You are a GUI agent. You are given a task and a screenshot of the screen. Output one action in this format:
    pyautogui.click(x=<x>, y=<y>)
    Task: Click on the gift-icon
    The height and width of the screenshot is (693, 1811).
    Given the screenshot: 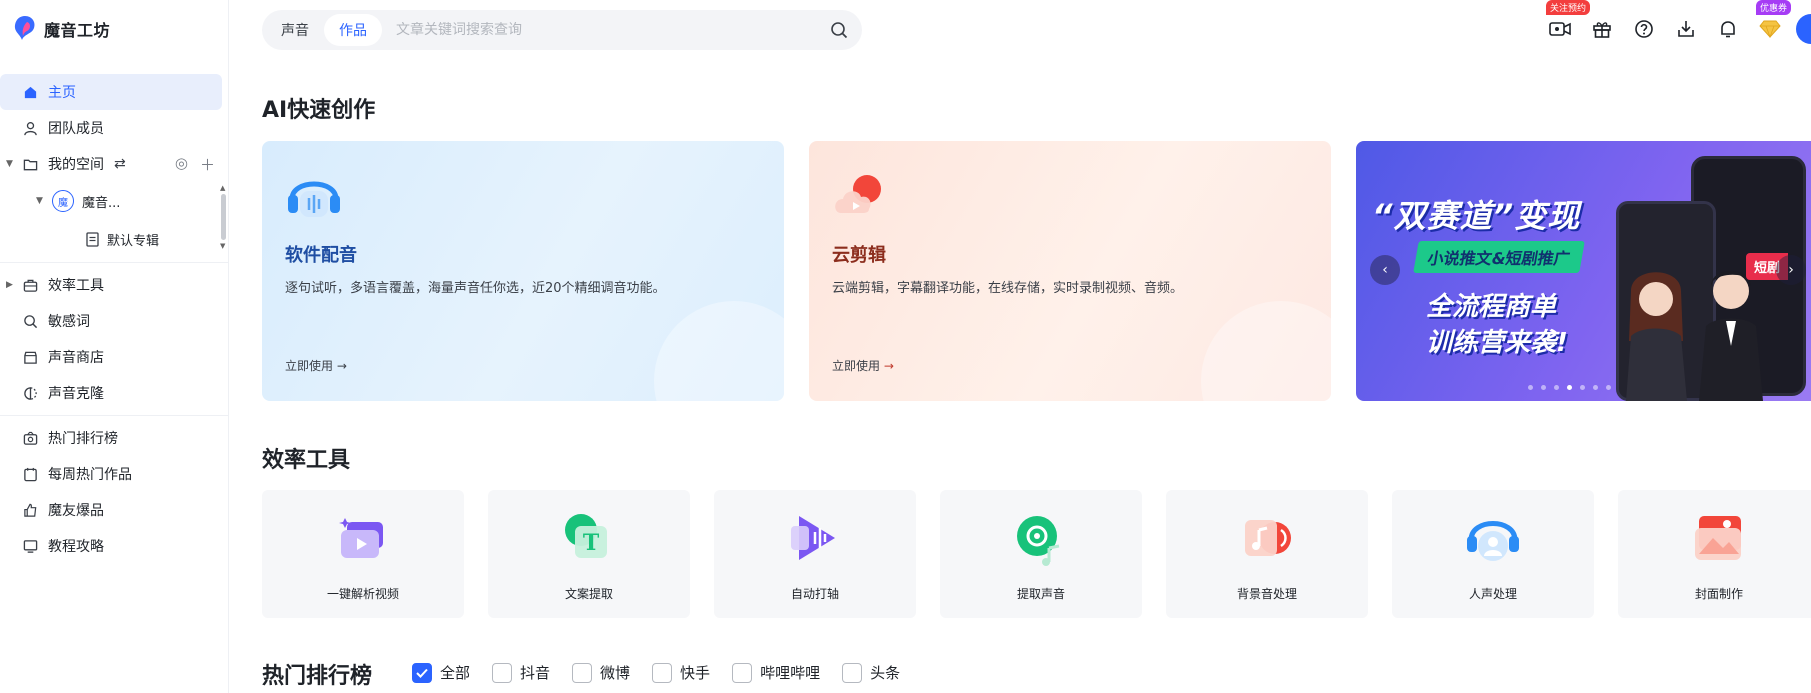 What is the action you would take?
    pyautogui.click(x=1602, y=30)
    